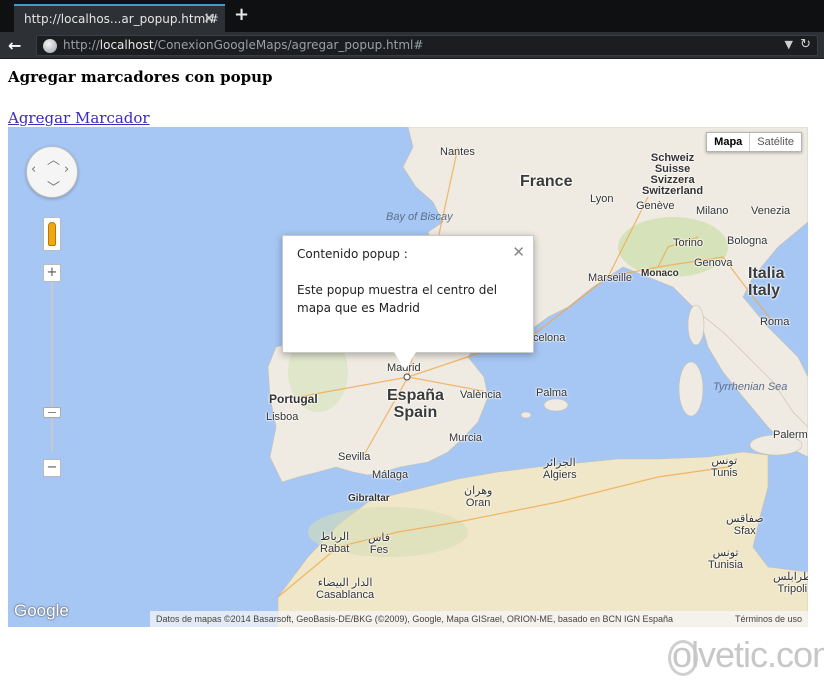  Describe the element at coordinates (52, 412) in the screenshot. I see `zoom-slider-thumb` at that location.